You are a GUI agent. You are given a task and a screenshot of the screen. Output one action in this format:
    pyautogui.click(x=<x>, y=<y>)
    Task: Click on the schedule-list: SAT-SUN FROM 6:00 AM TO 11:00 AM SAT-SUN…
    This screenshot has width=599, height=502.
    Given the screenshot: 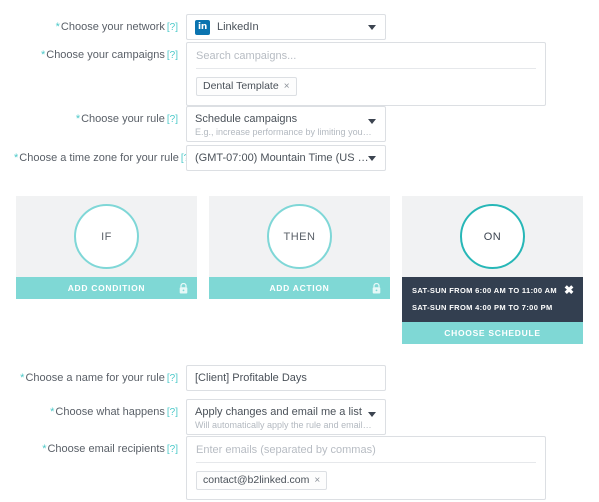 What is the action you would take?
    pyautogui.click(x=492, y=299)
    